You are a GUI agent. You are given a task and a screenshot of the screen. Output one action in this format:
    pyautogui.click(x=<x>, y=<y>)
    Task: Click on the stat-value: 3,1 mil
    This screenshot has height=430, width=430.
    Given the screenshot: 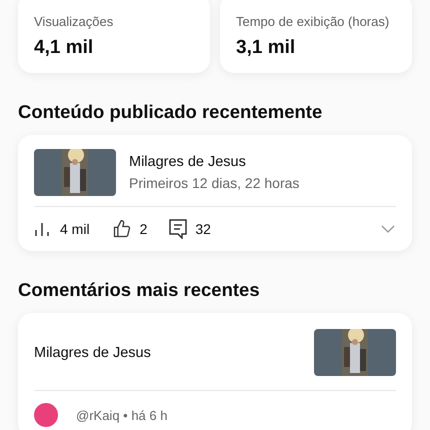 What is the action you would take?
    pyautogui.click(x=266, y=48)
    